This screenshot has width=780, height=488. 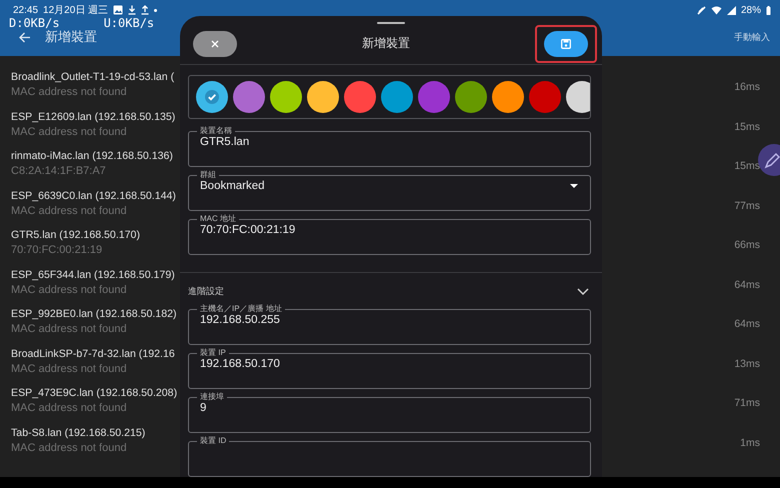 What do you see at coordinates (97, 393) in the screenshot?
I see `device-name: ESP_473E9C.lan (192.168.50.208)` at bounding box center [97, 393].